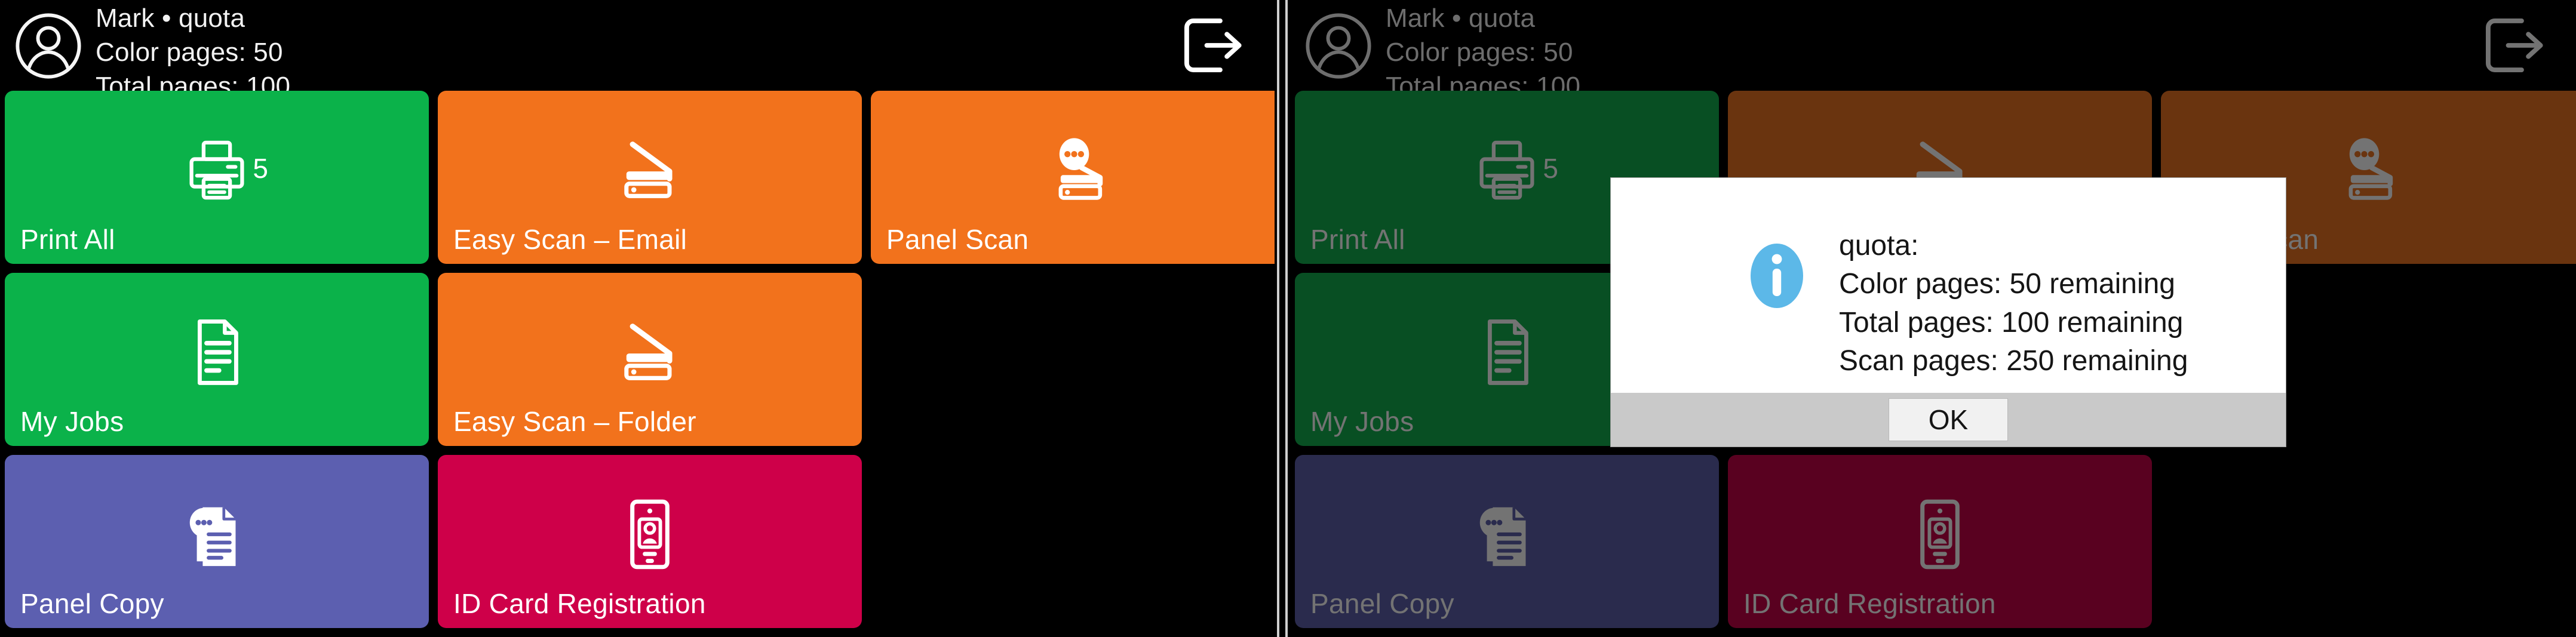  I want to click on info-icon, so click(1776, 276).